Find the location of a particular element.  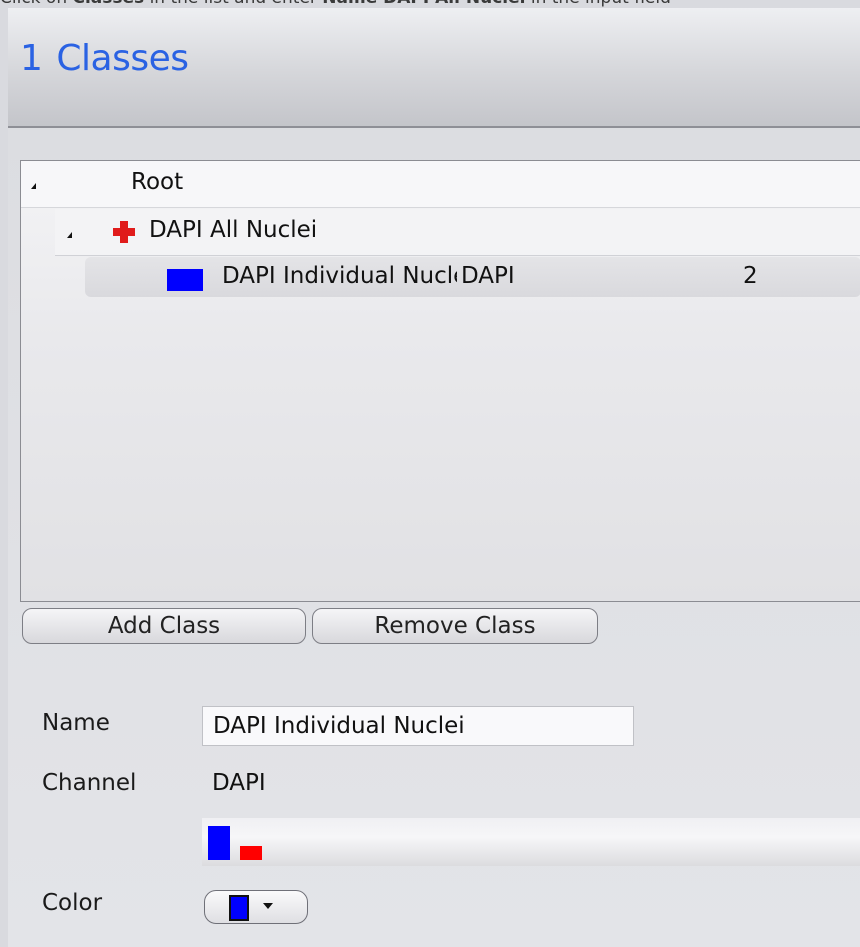

channel-color-indicator-red is located at coordinates (251, 853).